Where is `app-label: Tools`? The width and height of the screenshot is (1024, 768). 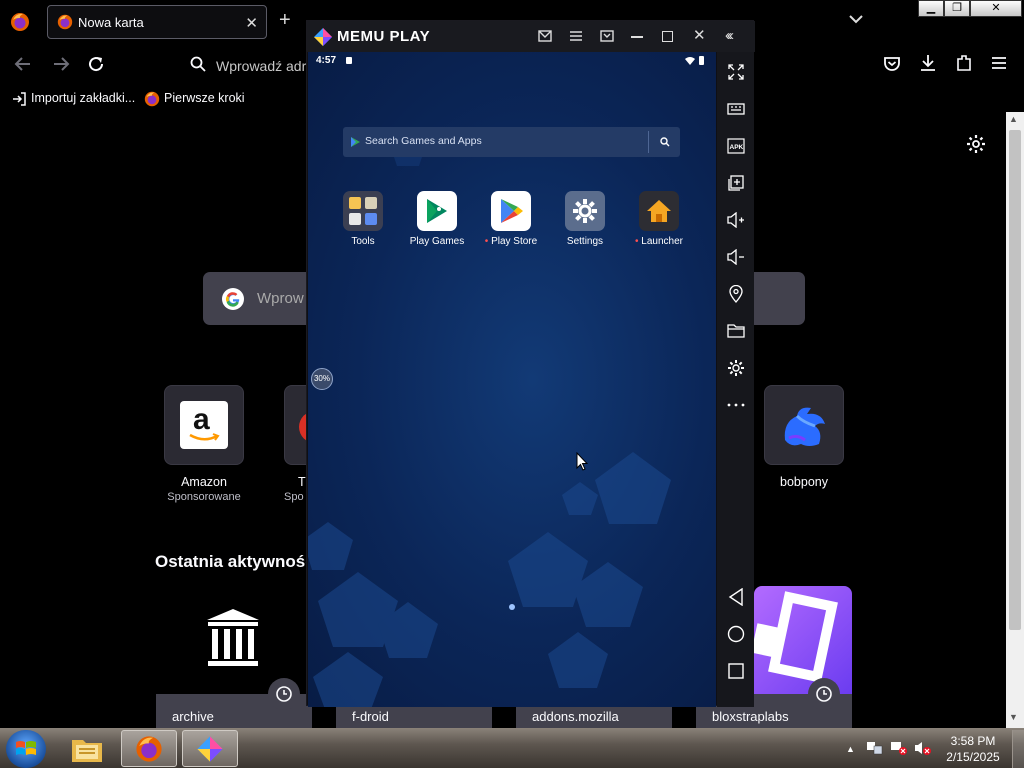 app-label: Tools is located at coordinates (363, 241).